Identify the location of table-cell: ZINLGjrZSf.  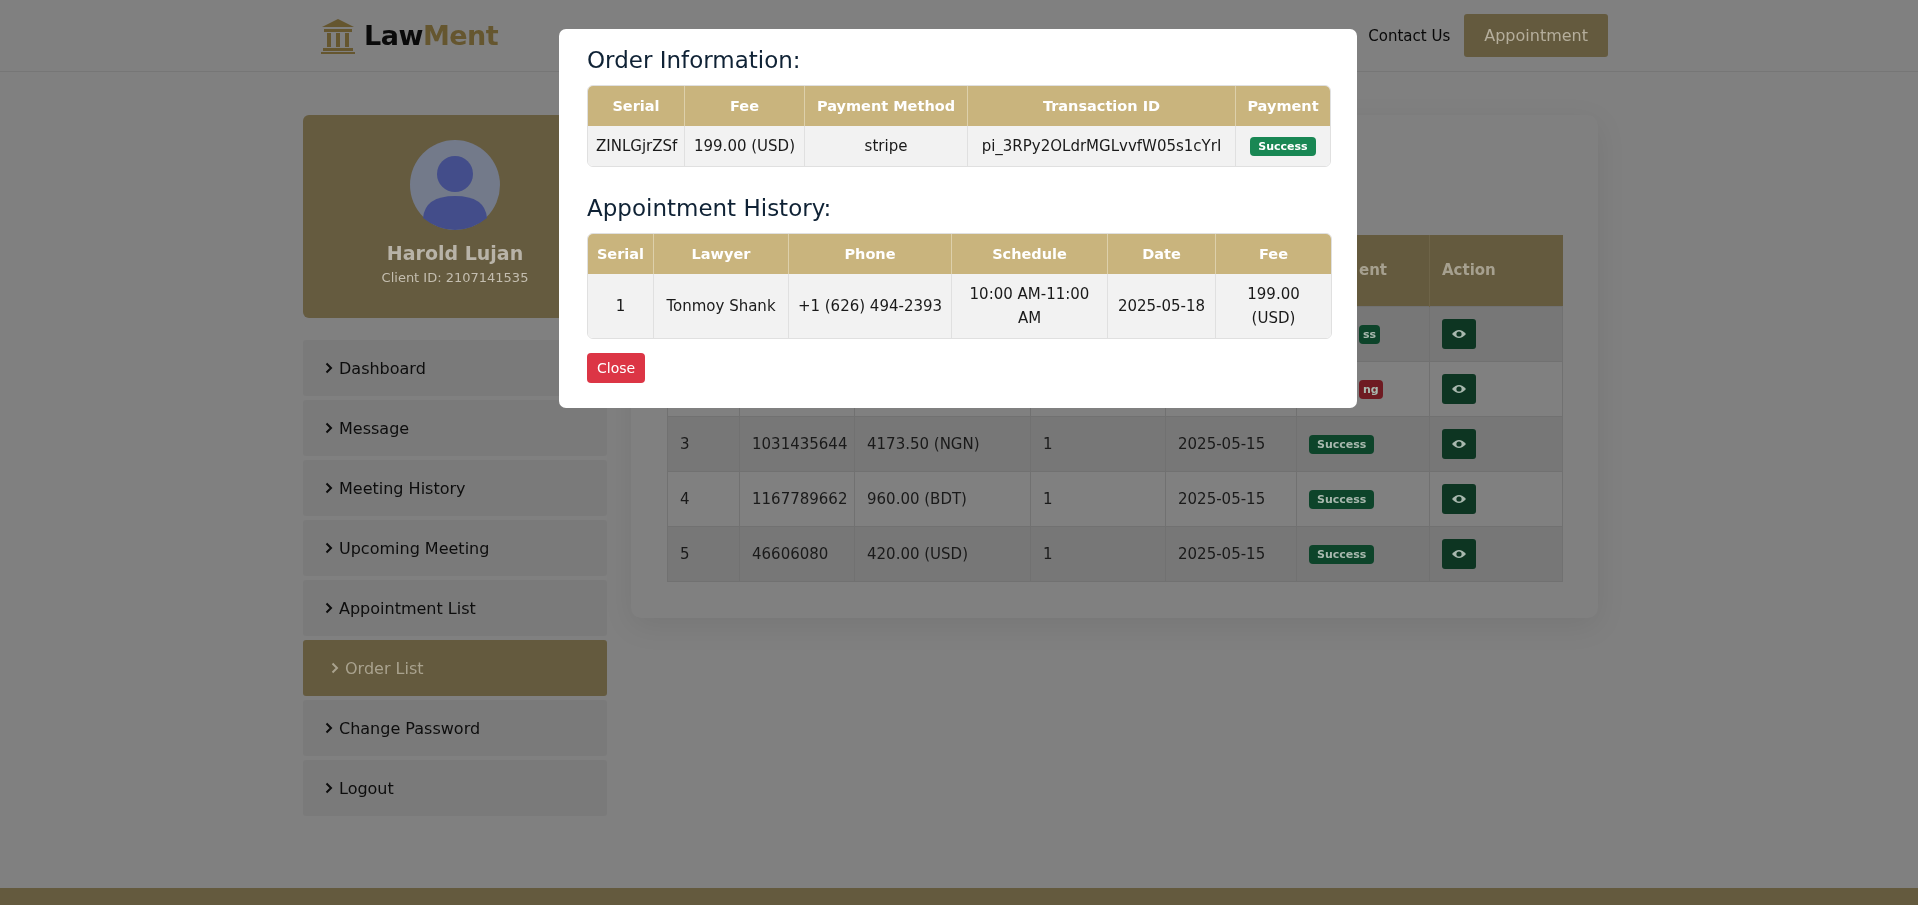
(637, 146).